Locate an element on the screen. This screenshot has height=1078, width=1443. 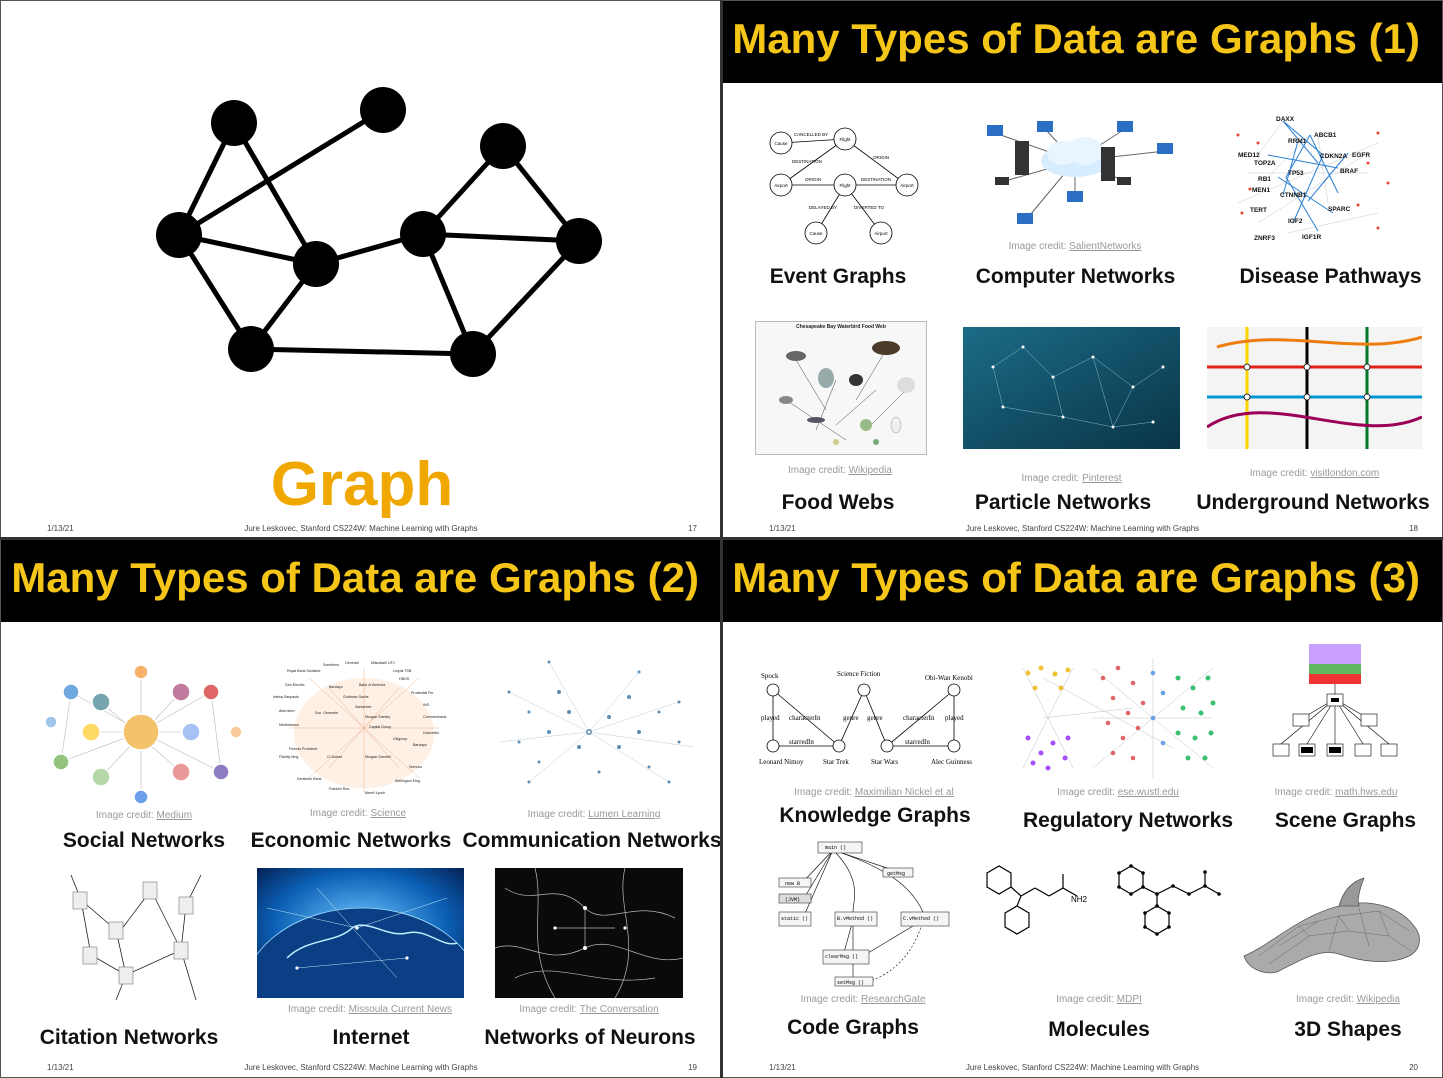
event-label: CANCELLED BY is located at coordinates (811, 134).